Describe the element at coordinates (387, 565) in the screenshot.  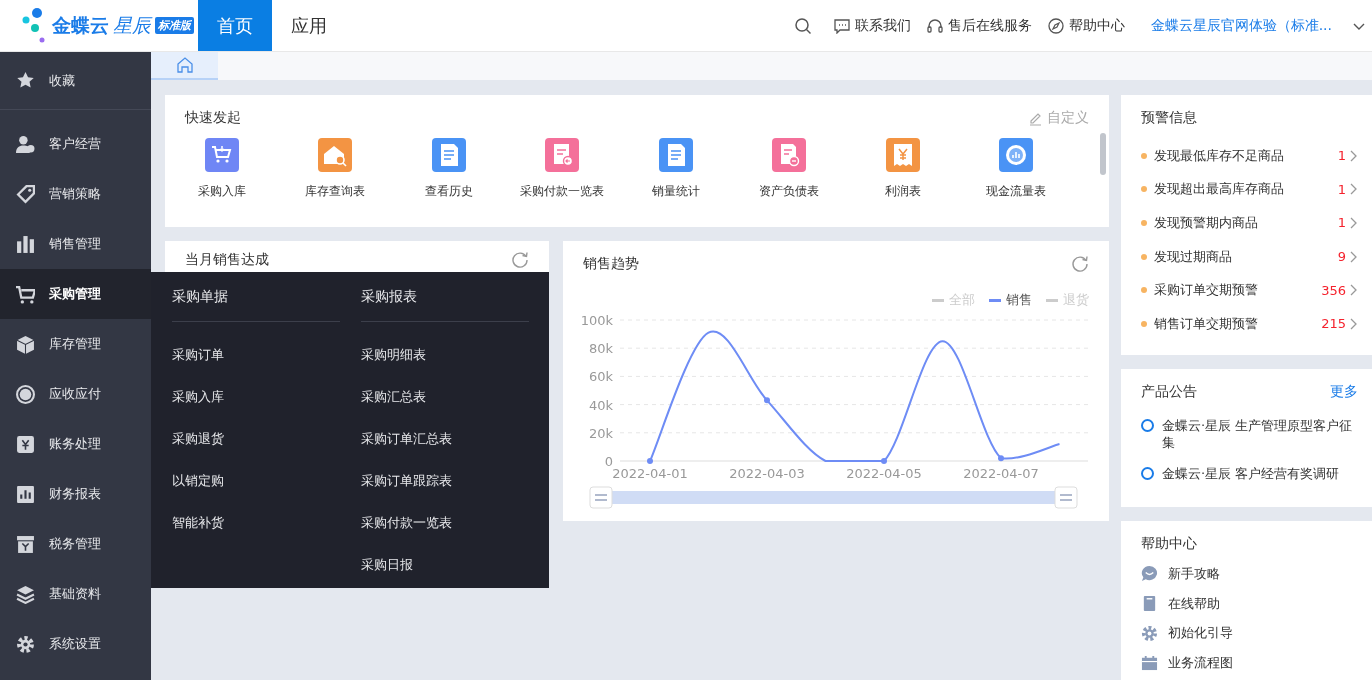
I see `submenu-item: 采购日报` at that location.